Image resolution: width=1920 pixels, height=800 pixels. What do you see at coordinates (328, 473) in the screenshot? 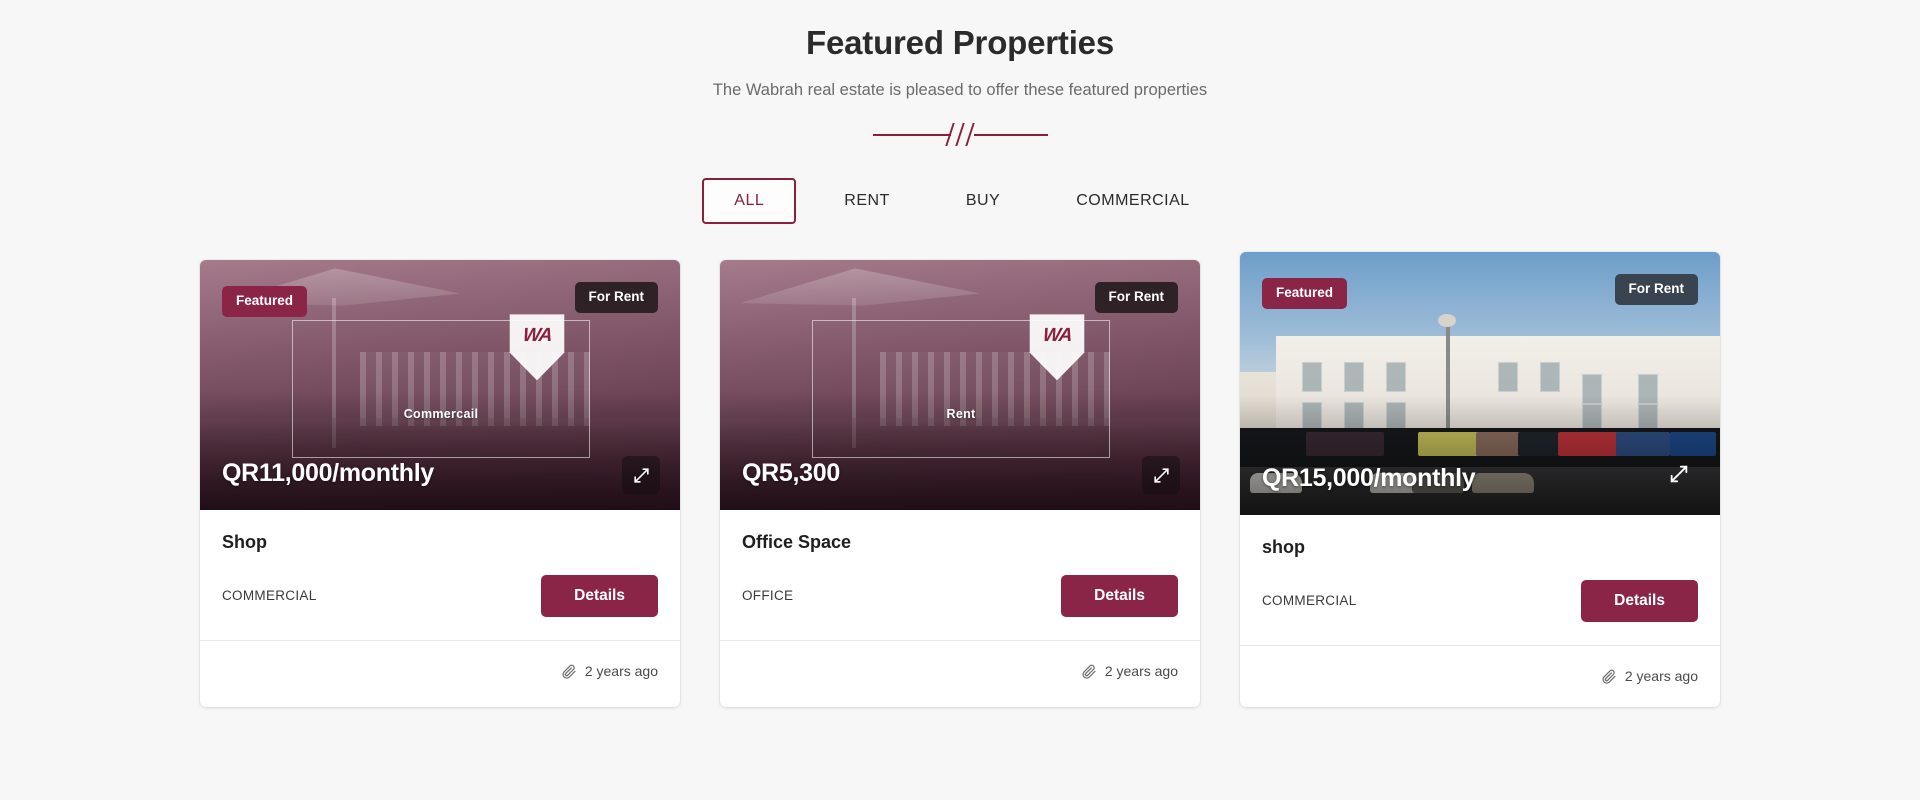
I see `property-price: QR11,000/monthly` at bounding box center [328, 473].